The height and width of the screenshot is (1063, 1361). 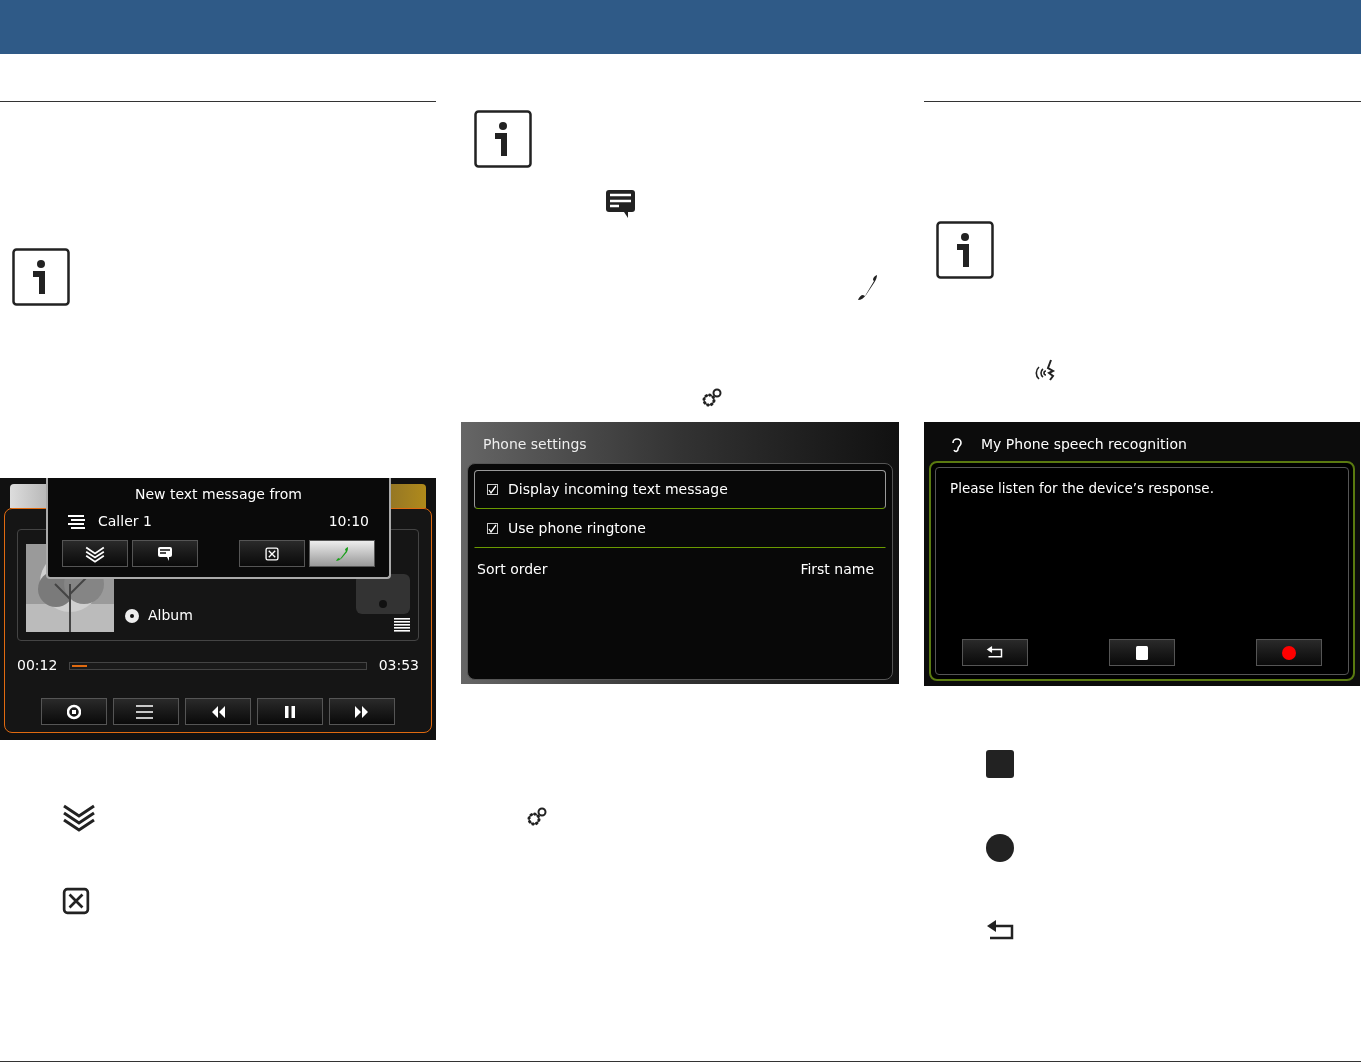 What do you see at coordinates (398, 665) in the screenshot?
I see `total-time: 03:53` at bounding box center [398, 665].